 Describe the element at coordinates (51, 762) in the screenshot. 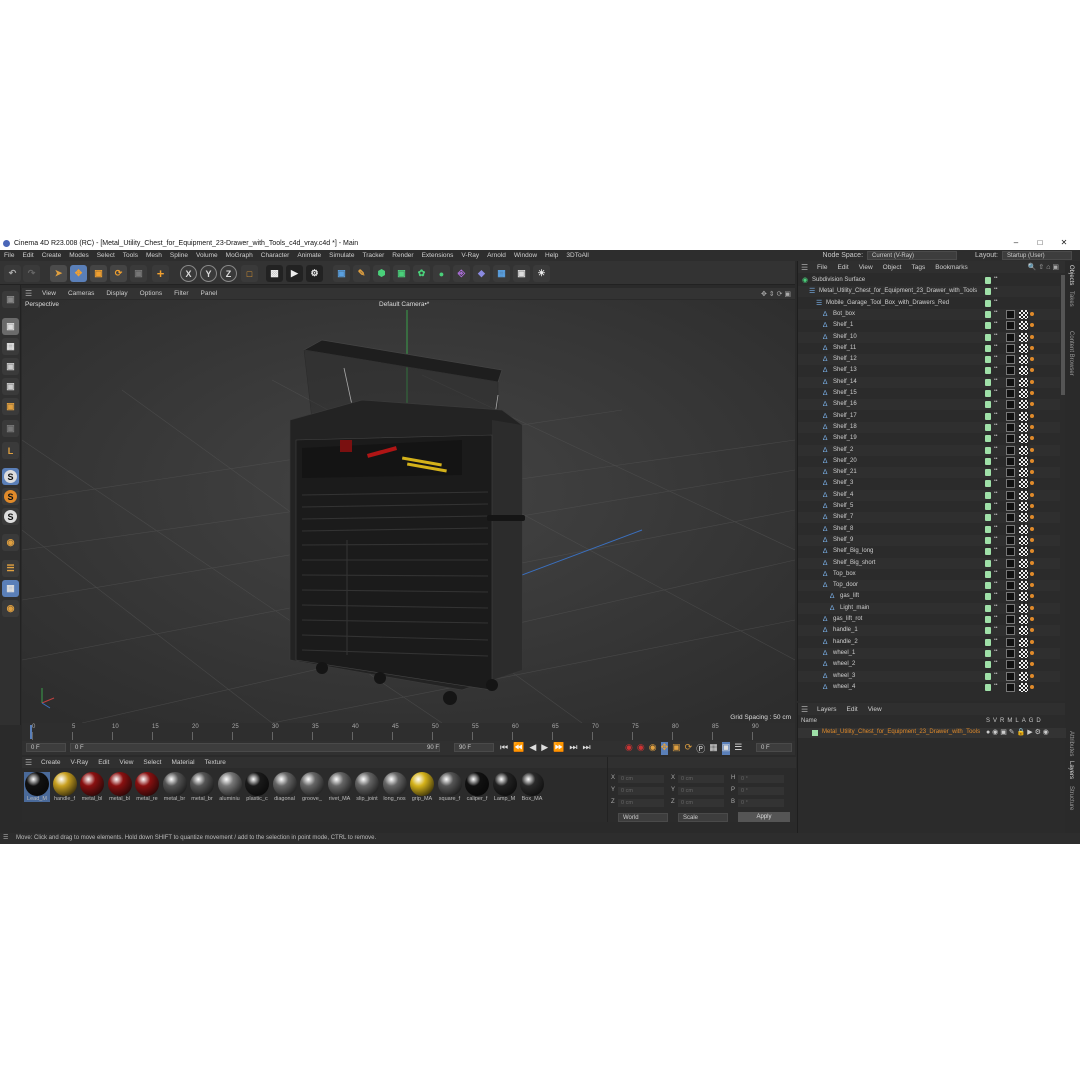

I see `material-menu-create: Create` at that location.